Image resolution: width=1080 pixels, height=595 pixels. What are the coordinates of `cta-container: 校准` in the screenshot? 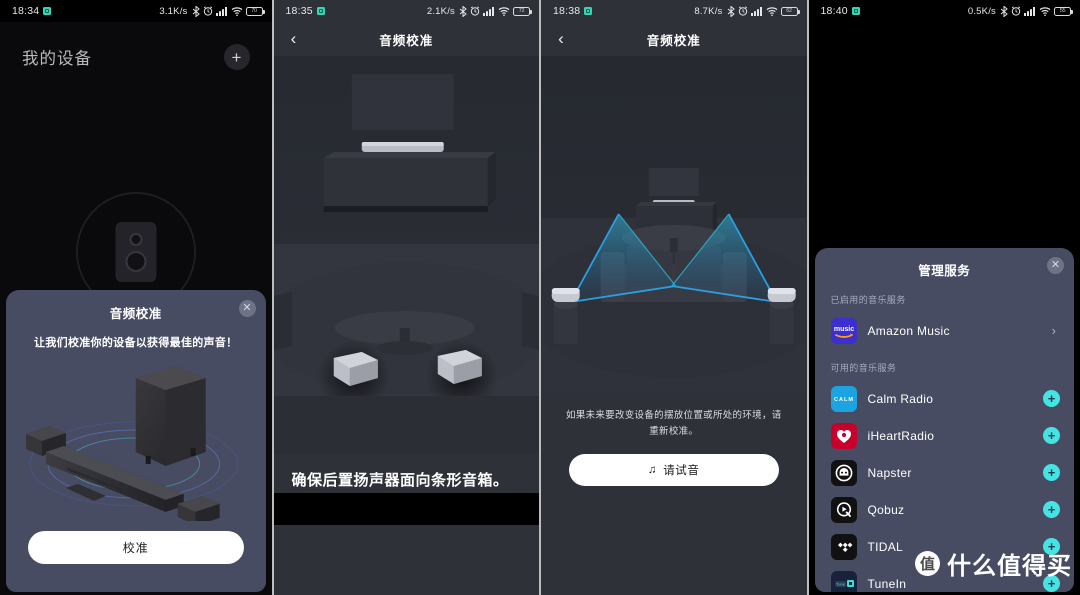 It's located at (136, 550).